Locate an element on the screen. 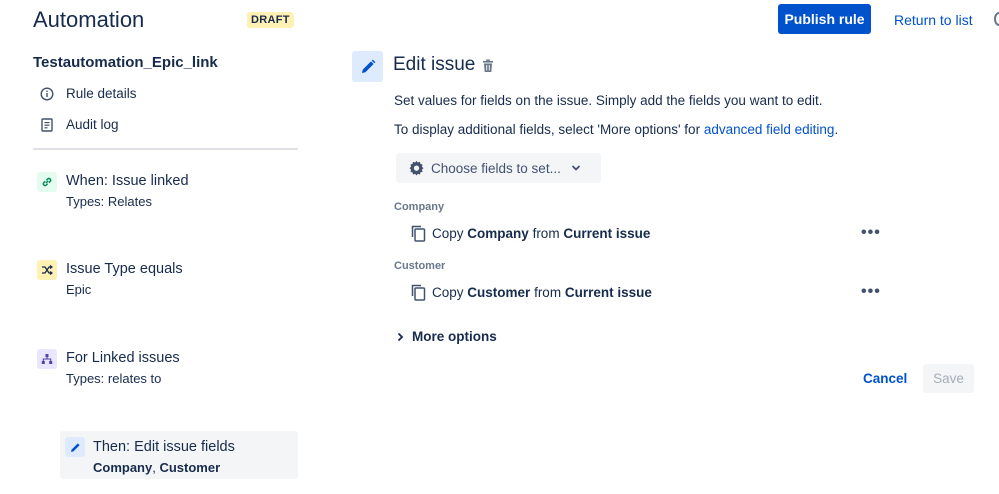  field-row-customer: Copy Customer from Current issue is located at coordinates (531, 292).